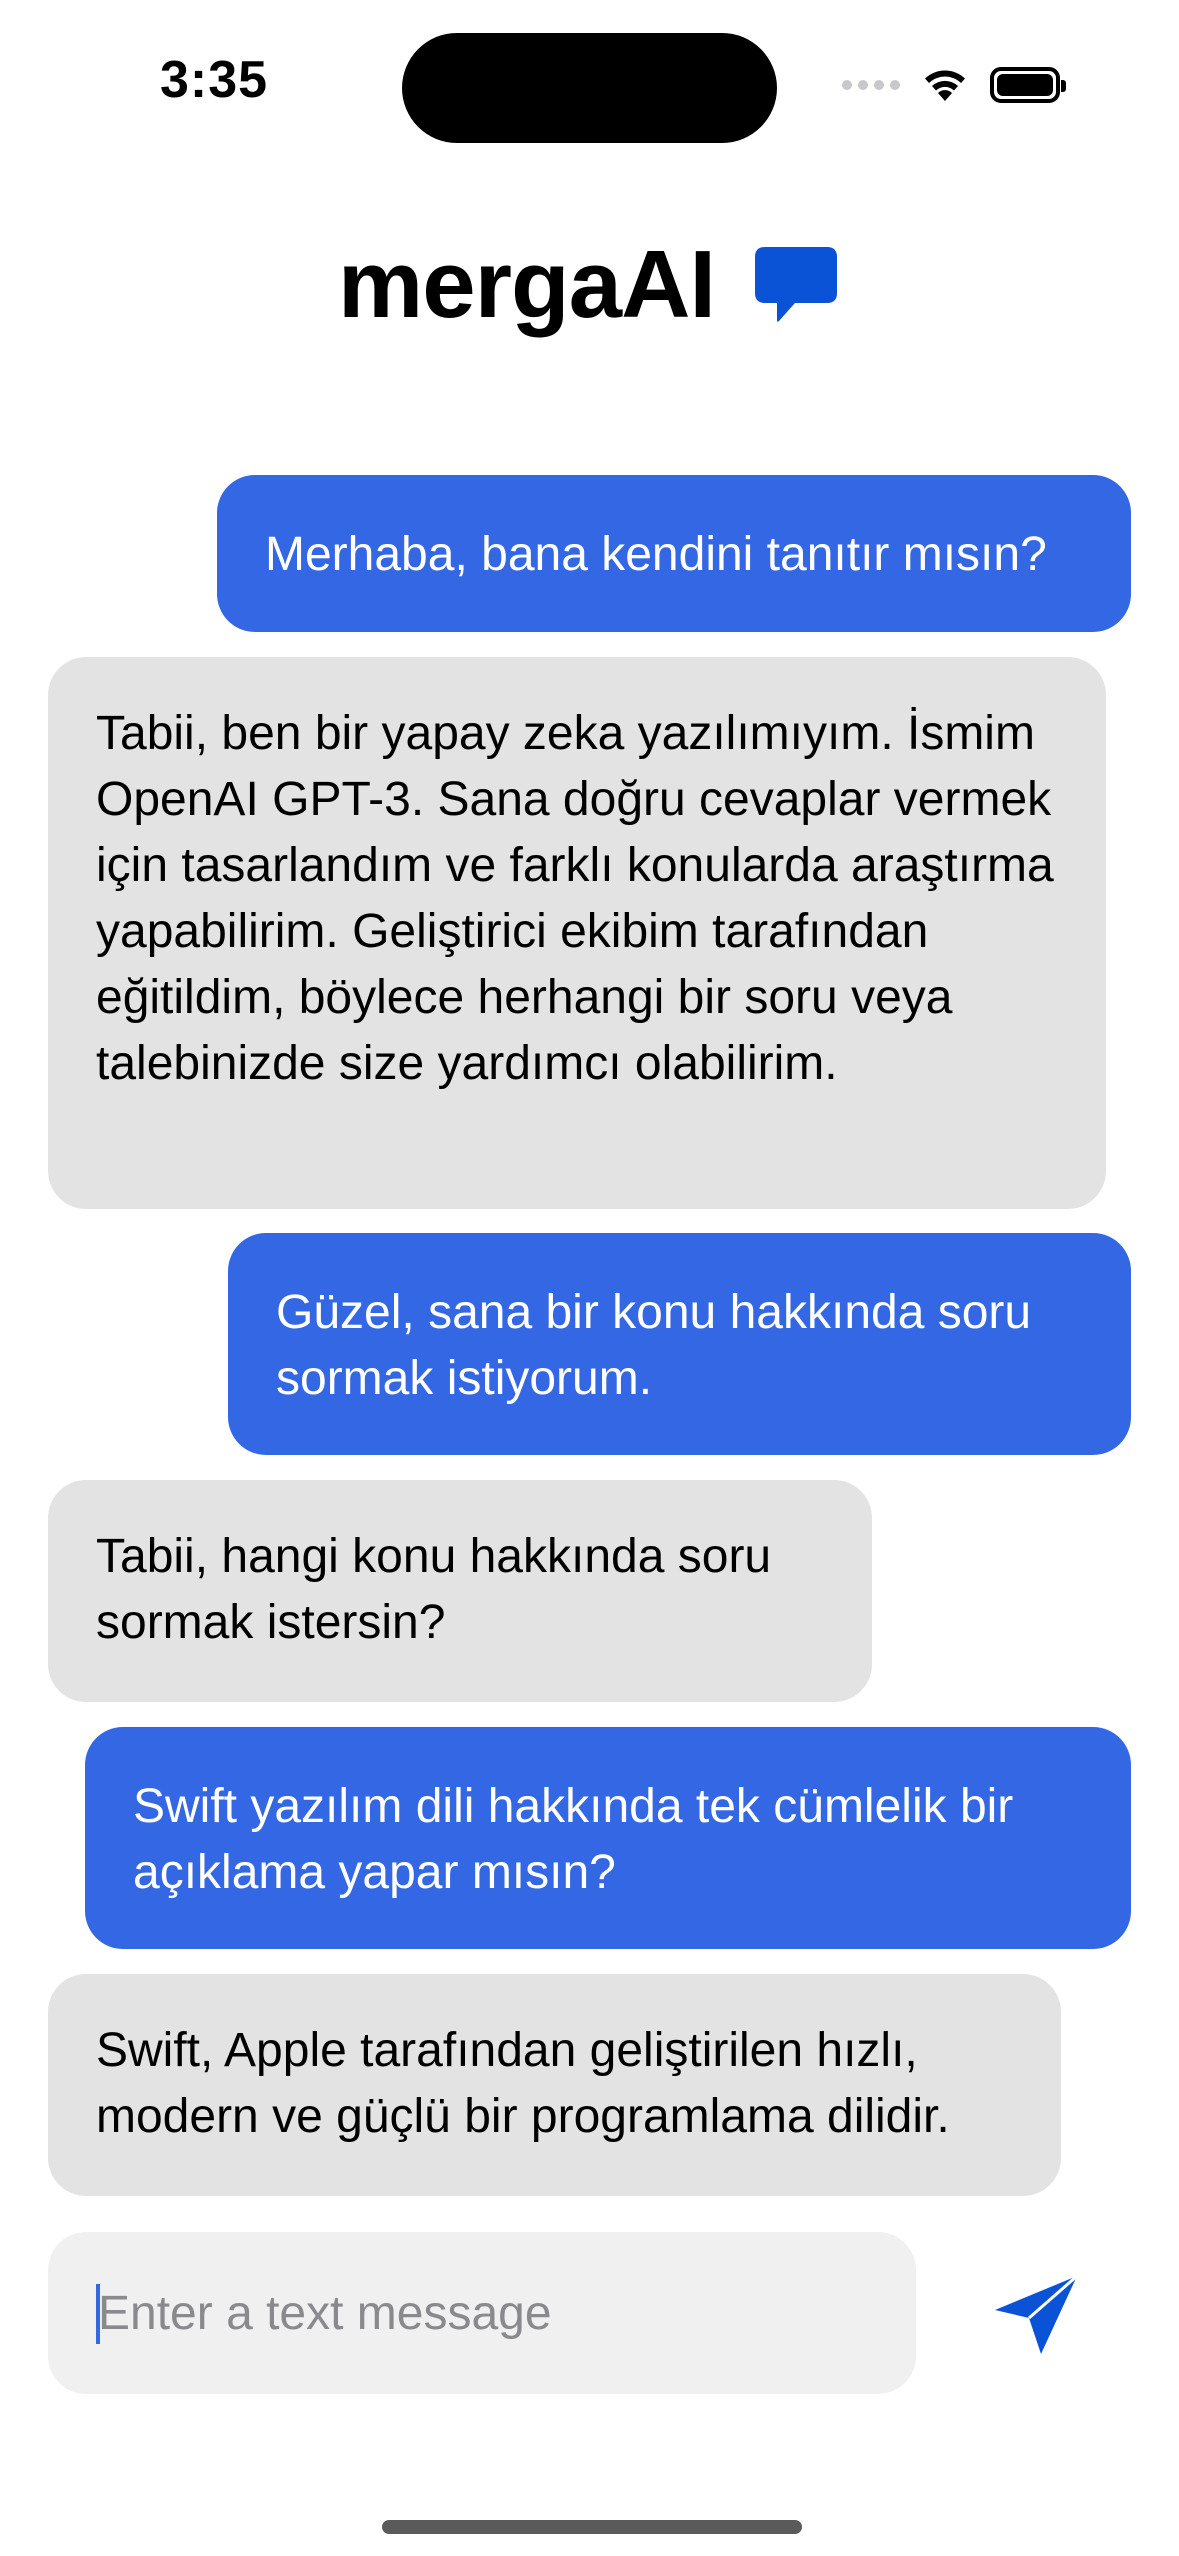 The height and width of the screenshot is (2556, 1179). What do you see at coordinates (589, 88) in the screenshot?
I see `dynamic-island` at bounding box center [589, 88].